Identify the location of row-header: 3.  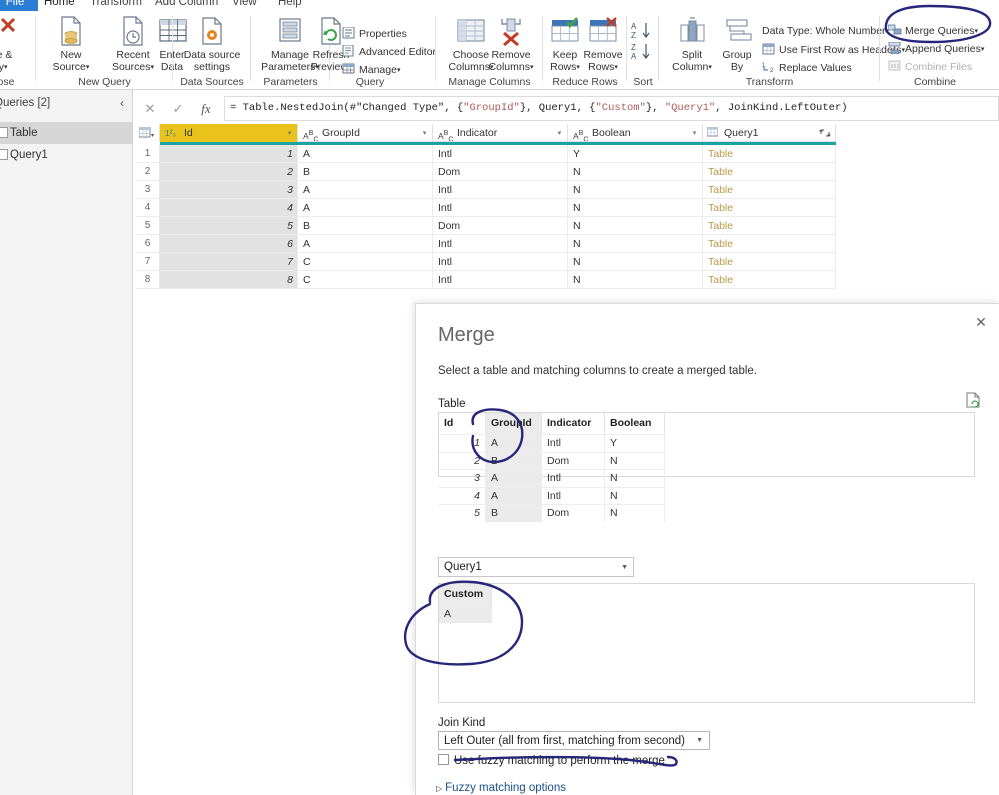
(148, 190).